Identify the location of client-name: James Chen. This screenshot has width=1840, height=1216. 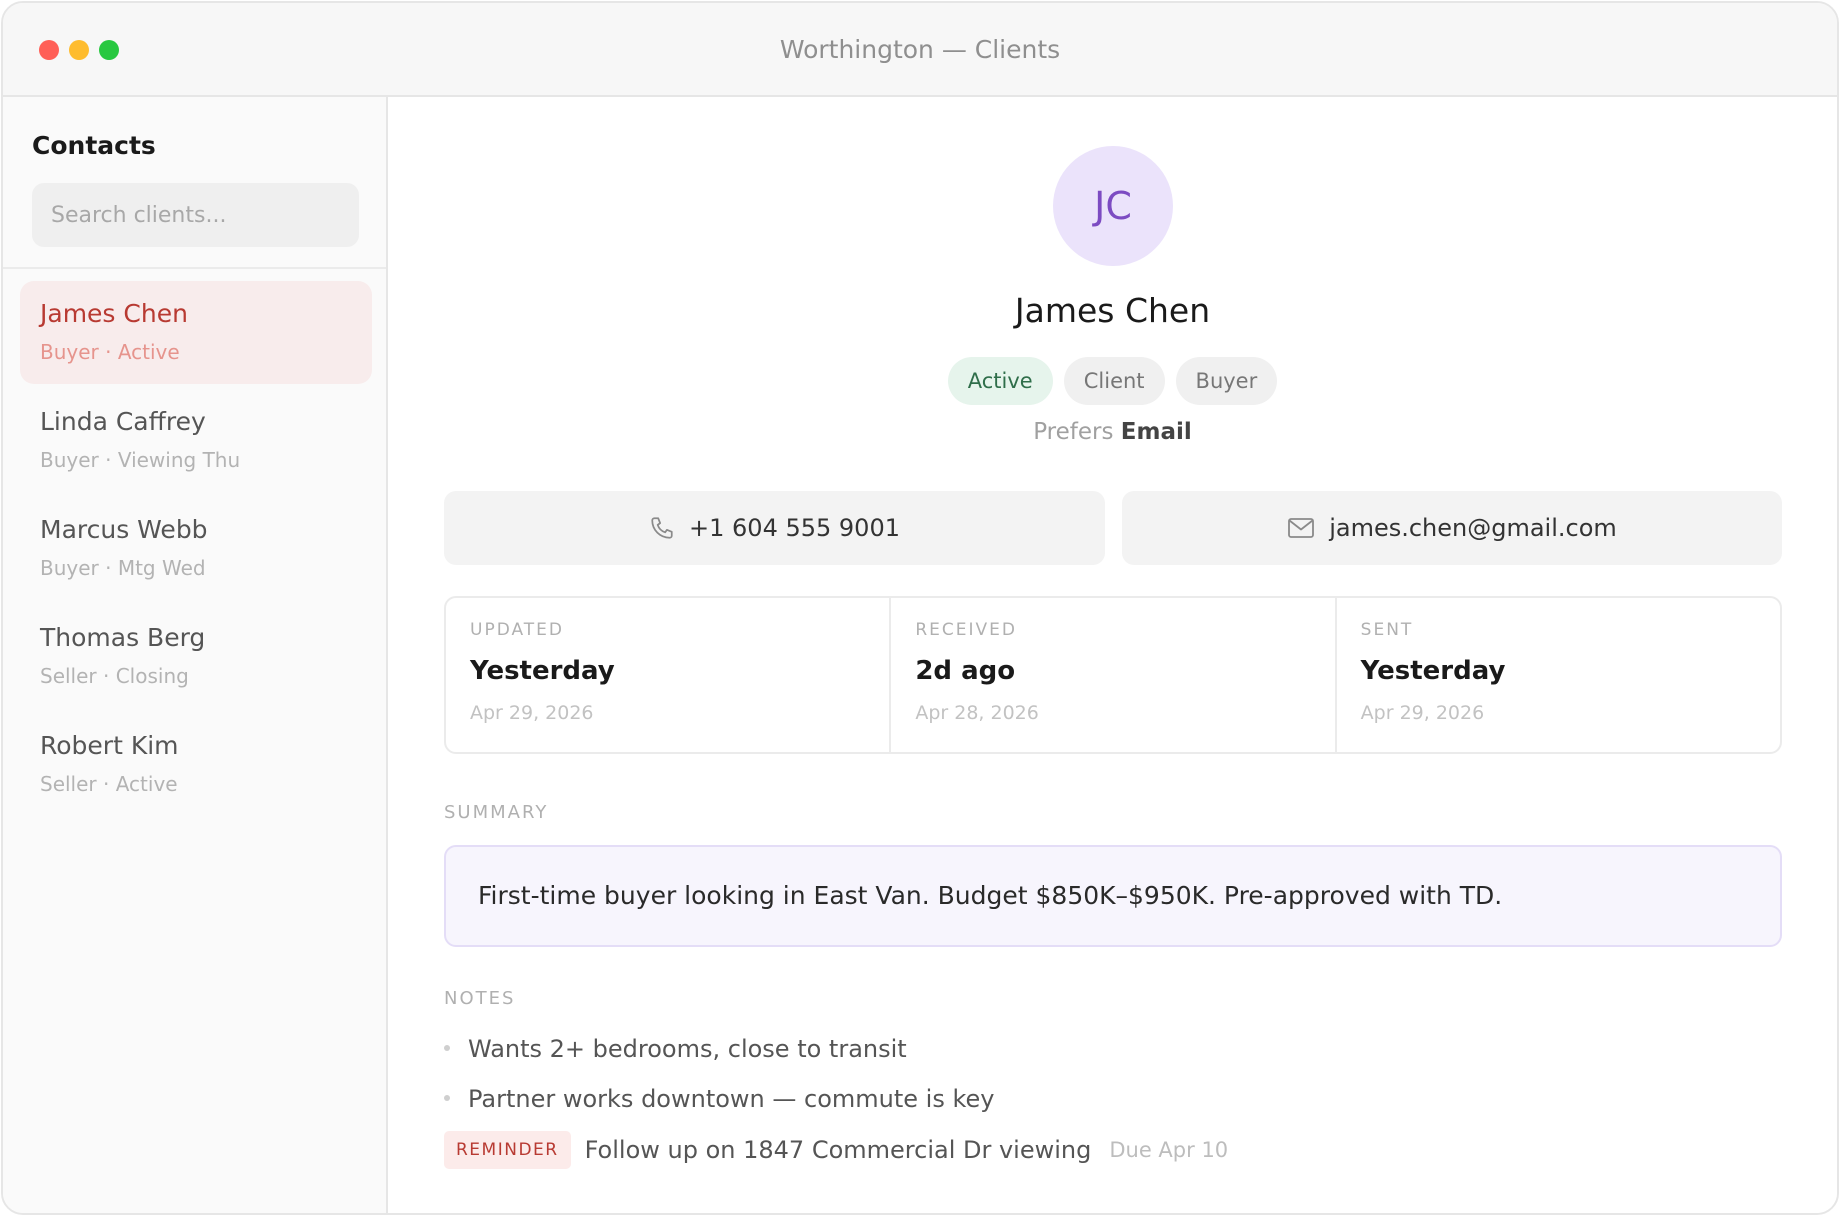
(1112, 310).